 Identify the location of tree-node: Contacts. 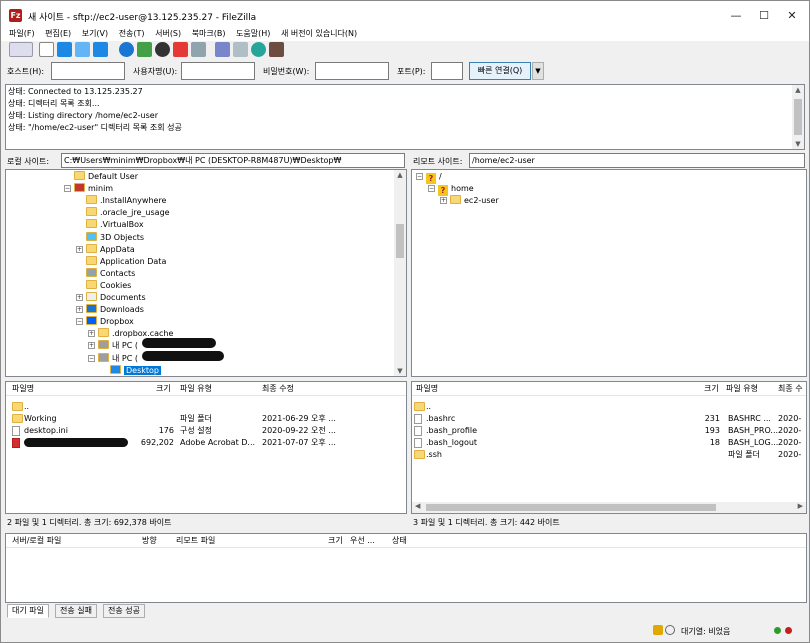
(105, 273).